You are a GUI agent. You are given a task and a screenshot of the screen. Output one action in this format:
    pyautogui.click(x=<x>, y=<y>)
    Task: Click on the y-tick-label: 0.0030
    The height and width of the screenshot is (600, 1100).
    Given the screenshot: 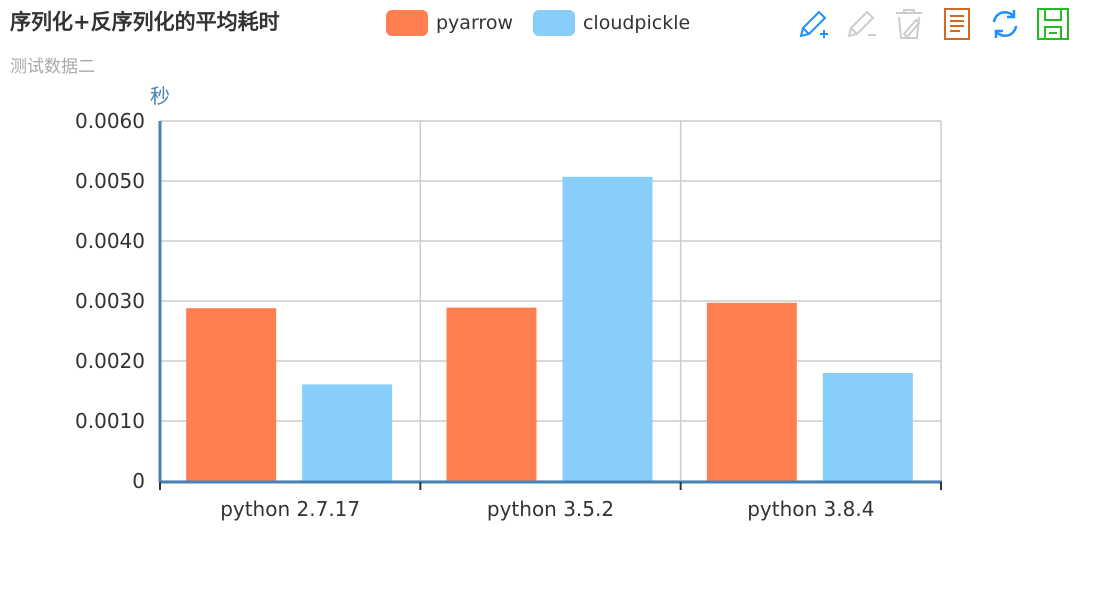 What is the action you would take?
    pyautogui.click(x=110, y=301)
    